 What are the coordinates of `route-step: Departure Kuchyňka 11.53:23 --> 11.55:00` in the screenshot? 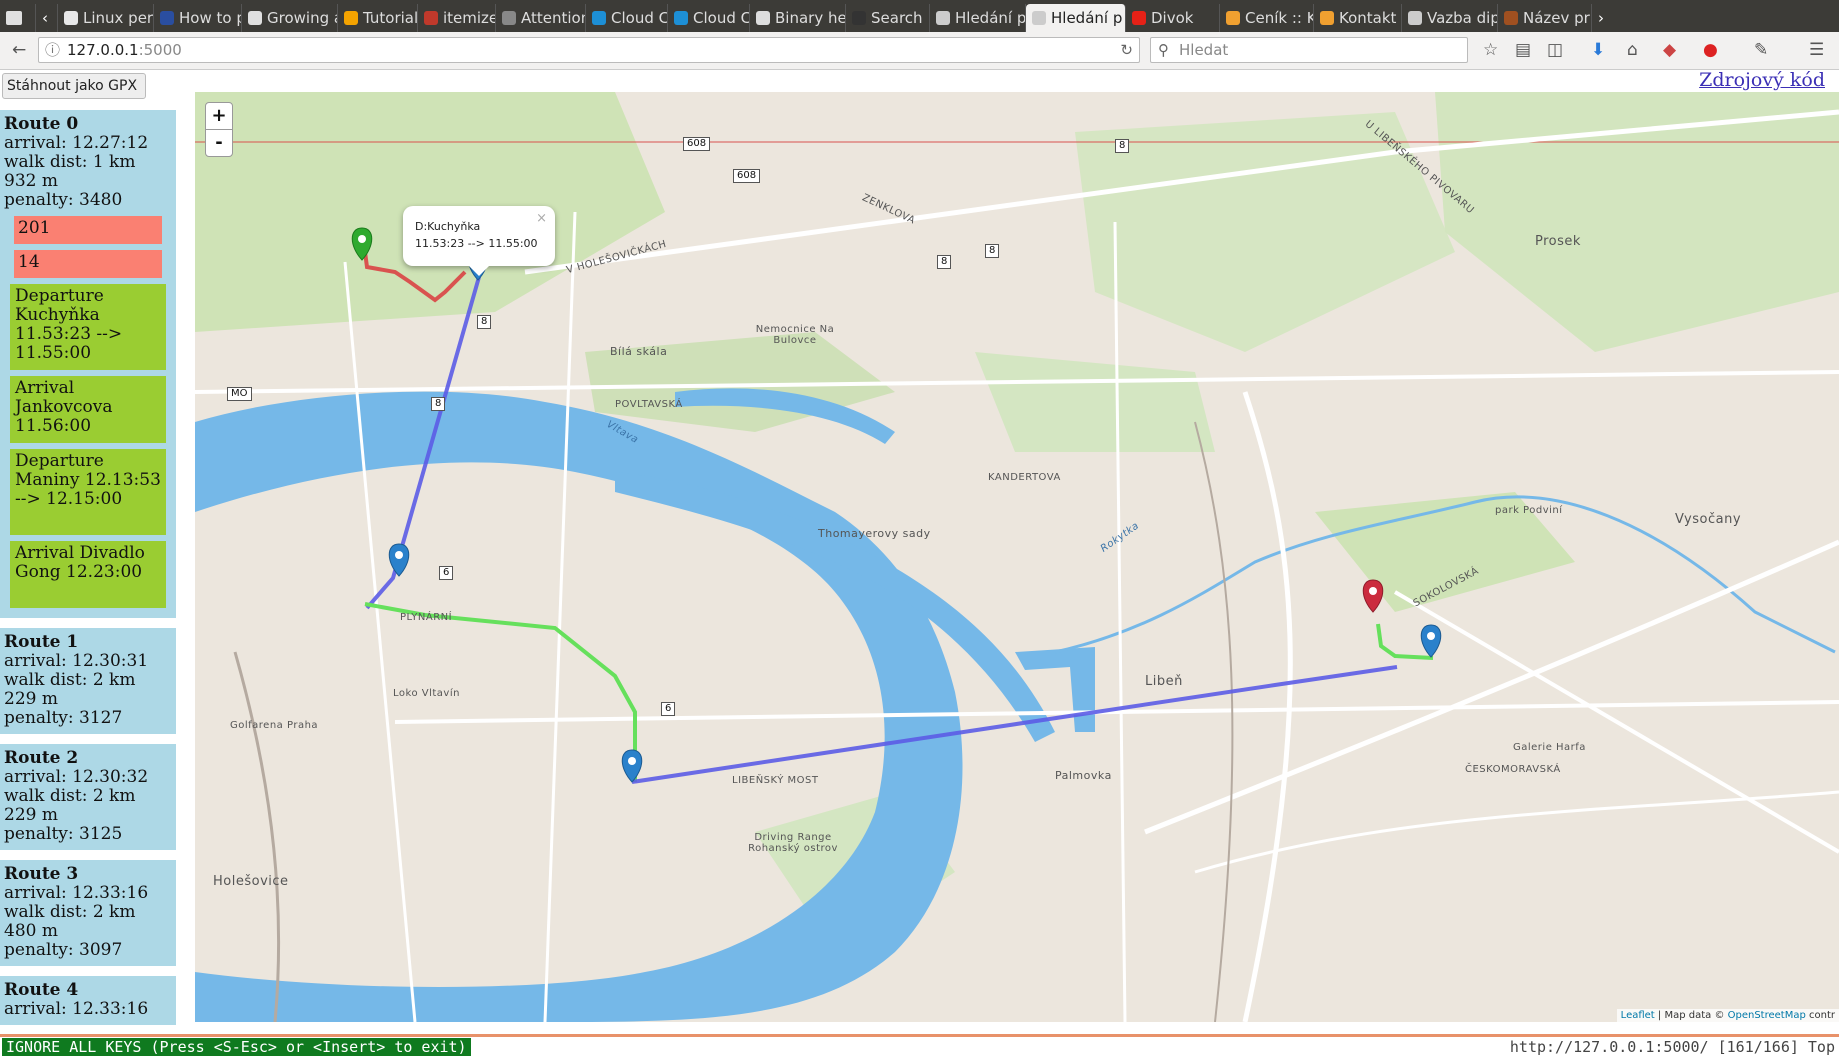 It's located at (88, 327).